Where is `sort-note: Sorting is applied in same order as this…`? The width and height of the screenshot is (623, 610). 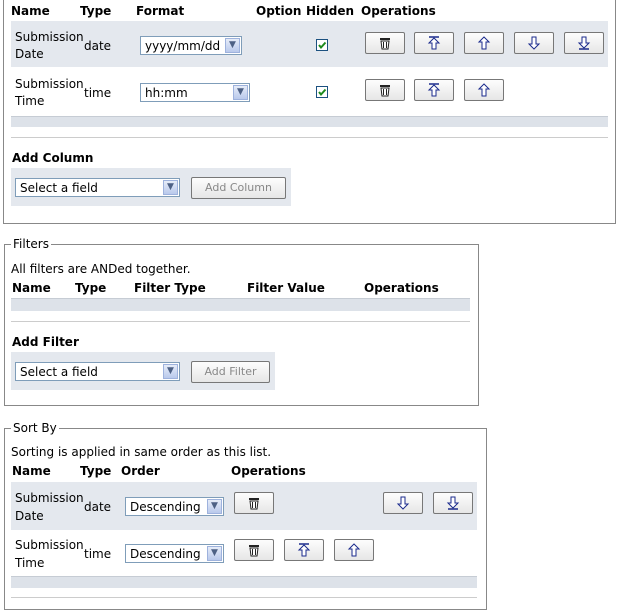 sort-note: Sorting is applied in same order as this… is located at coordinates (141, 452).